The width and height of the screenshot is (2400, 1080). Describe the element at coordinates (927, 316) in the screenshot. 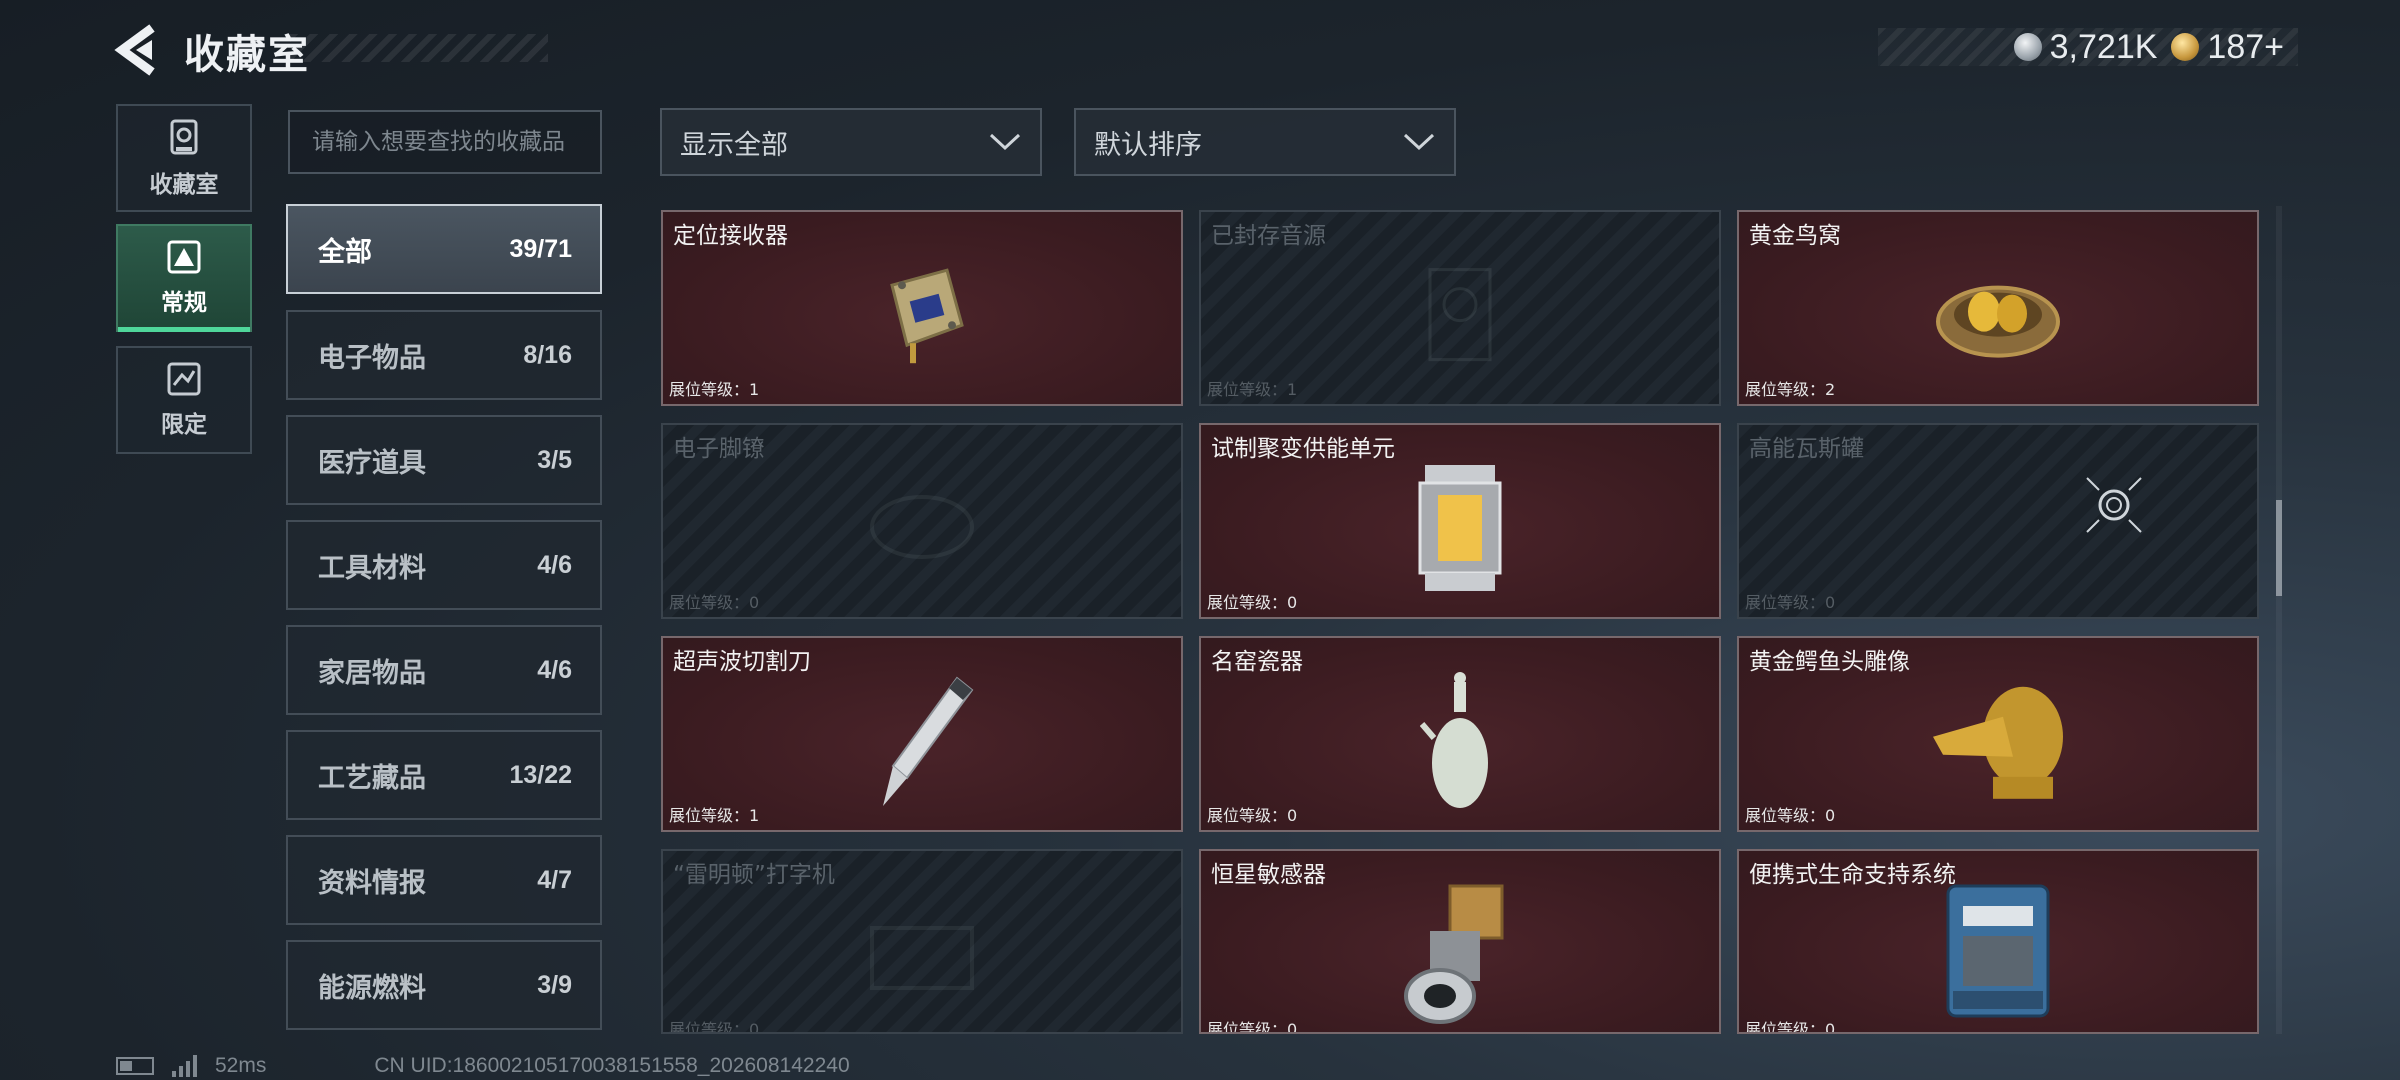

I see `receiver-icon` at that location.